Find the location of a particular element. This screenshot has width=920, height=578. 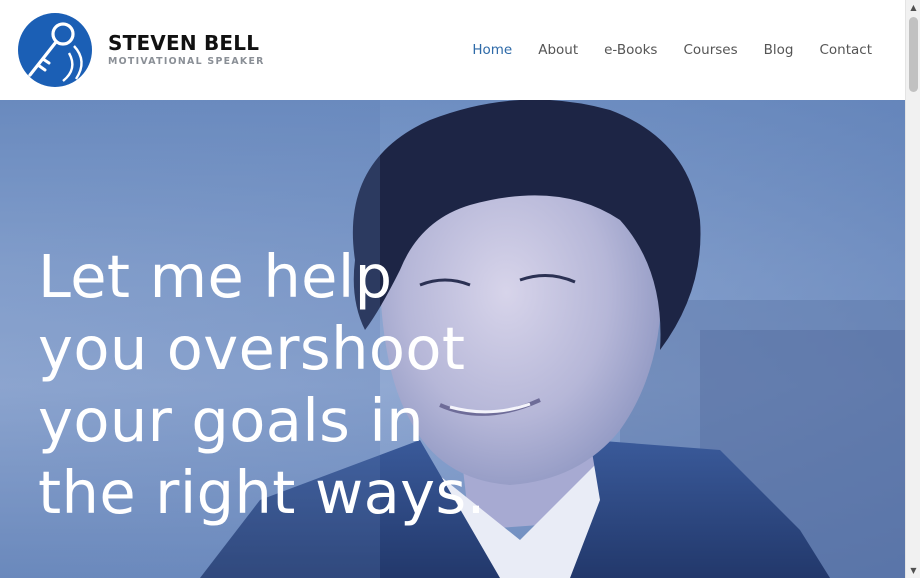

brand-name: STEVEN BELL is located at coordinates (184, 43).